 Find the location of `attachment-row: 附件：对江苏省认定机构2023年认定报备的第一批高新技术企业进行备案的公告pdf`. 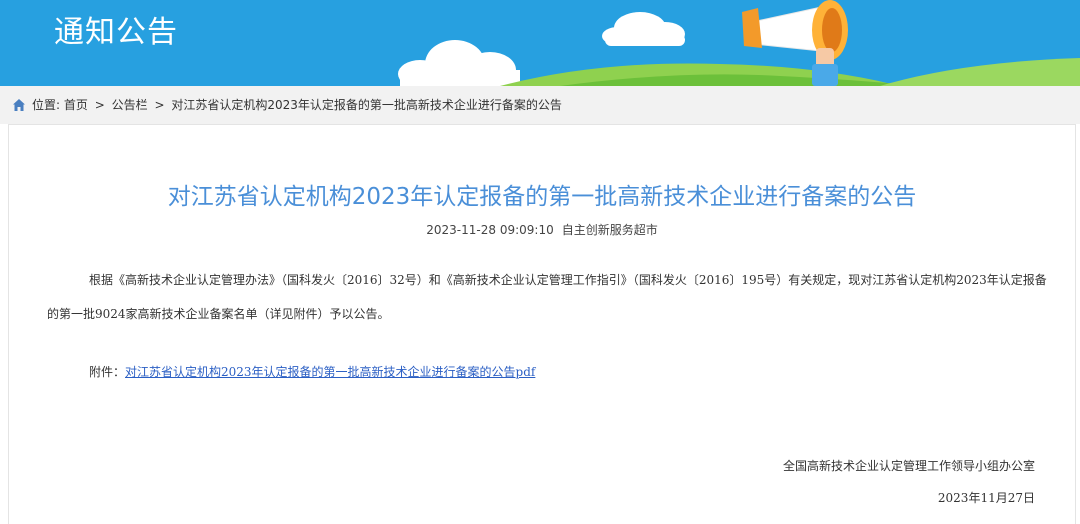

attachment-row: 附件：对江苏省认定机构2023年认定报备的第一批高新技术企业进行备案的公告pdf is located at coordinates (312, 371).